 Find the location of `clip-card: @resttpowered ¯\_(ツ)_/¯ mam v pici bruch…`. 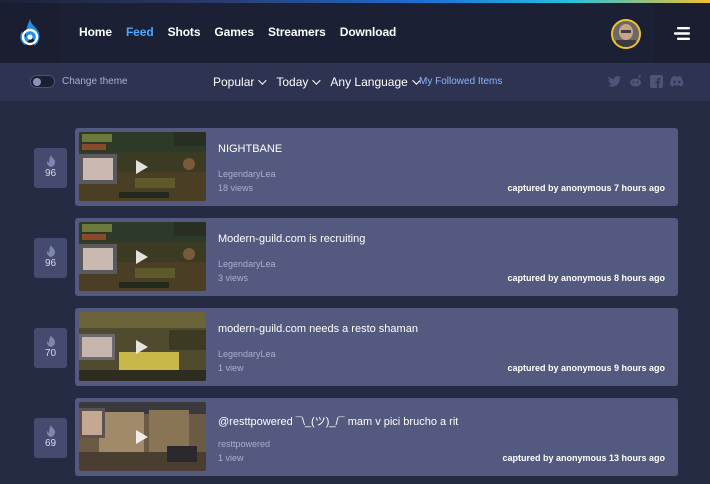

clip-card: @resttpowered ¯\_(ツ)_/¯ mam v pici bruch… is located at coordinates (376, 437).